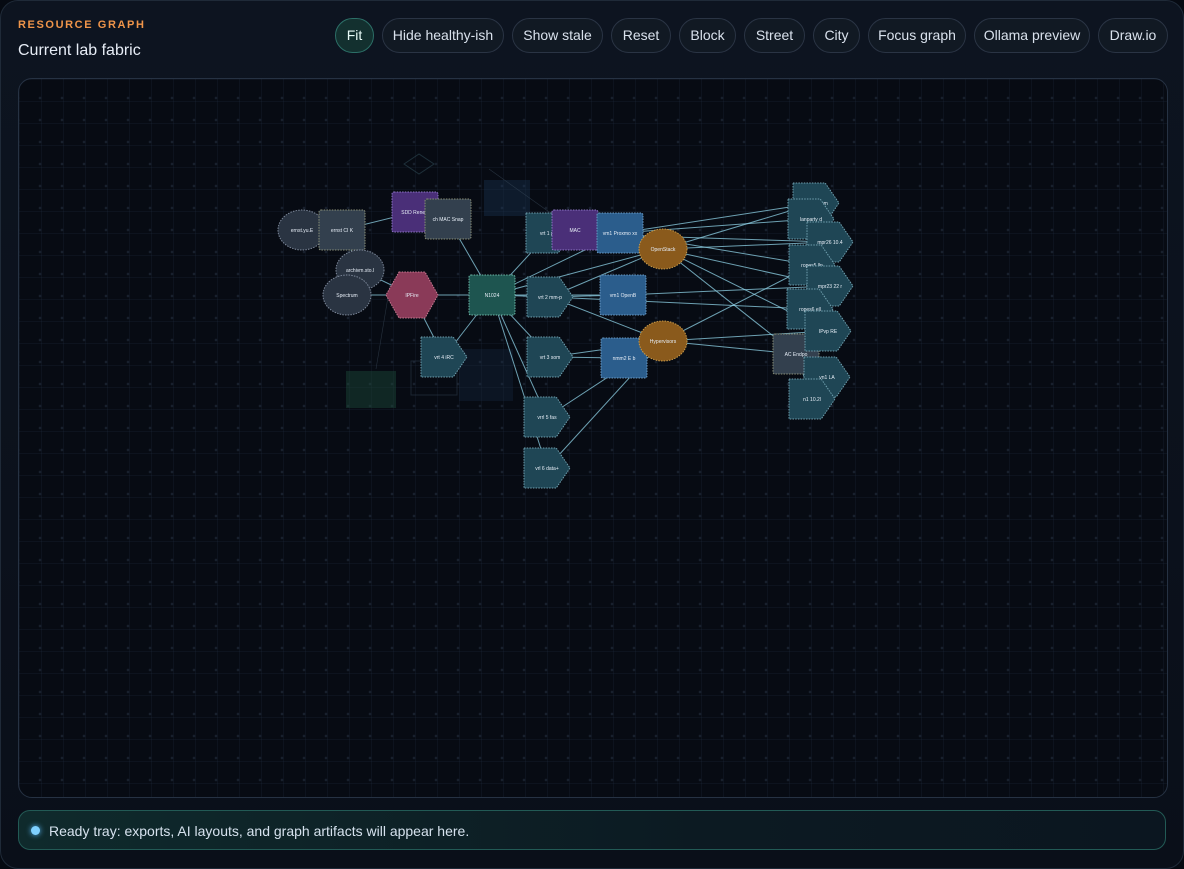 Image resolution: width=1184 pixels, height=869 pixels. I want to click on graph-node-device: ernst CI K, so click(342, 230).